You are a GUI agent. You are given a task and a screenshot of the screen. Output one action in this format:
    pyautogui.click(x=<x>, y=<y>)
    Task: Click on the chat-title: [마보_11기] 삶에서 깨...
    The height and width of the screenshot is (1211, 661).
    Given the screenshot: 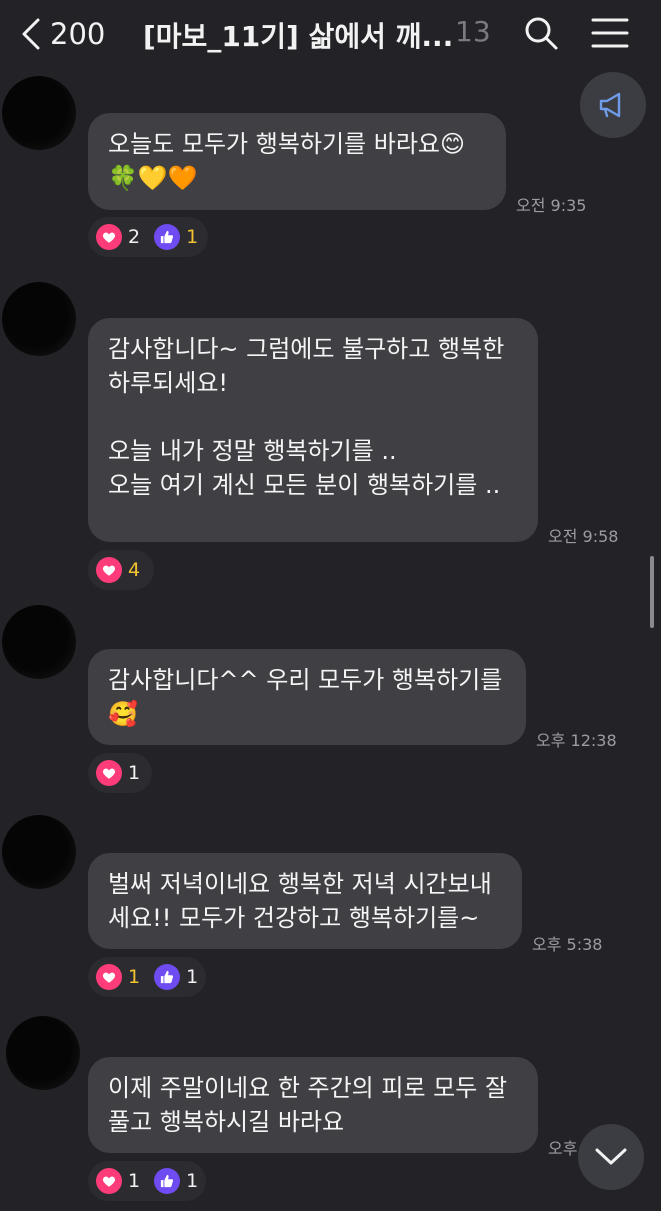 What is the action you would take?
    pyautogui.click(x=298, y=36)
    